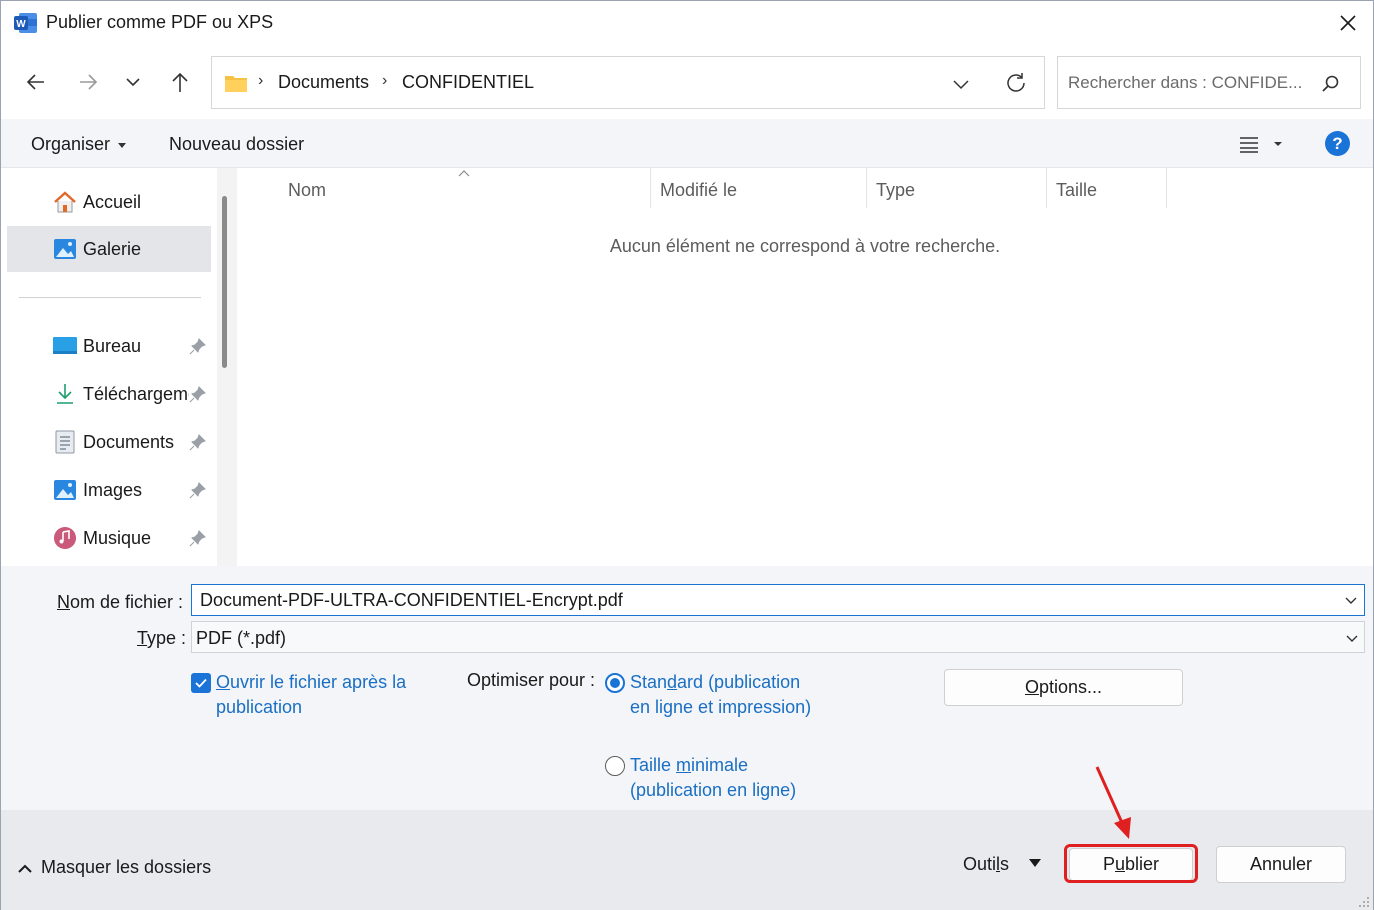 This screenshot has width=1374, height=910. I want to click on sidebar-item-bureau: Bureau, so click(109, 346).